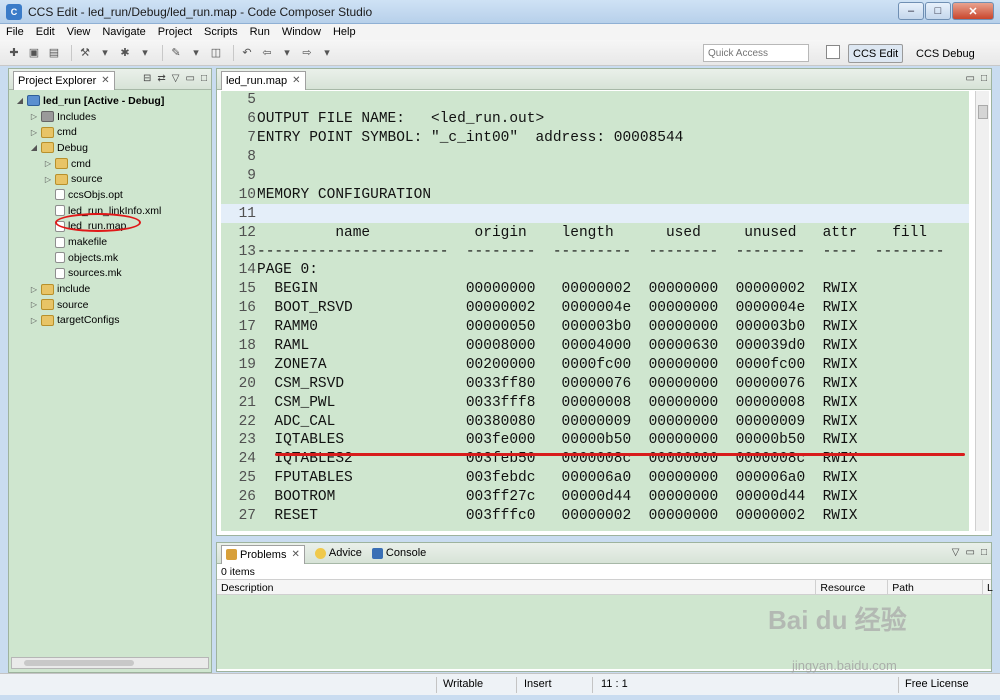 The image size is (1000, 700). I want to click on code-line: 9, so click(595, 176).